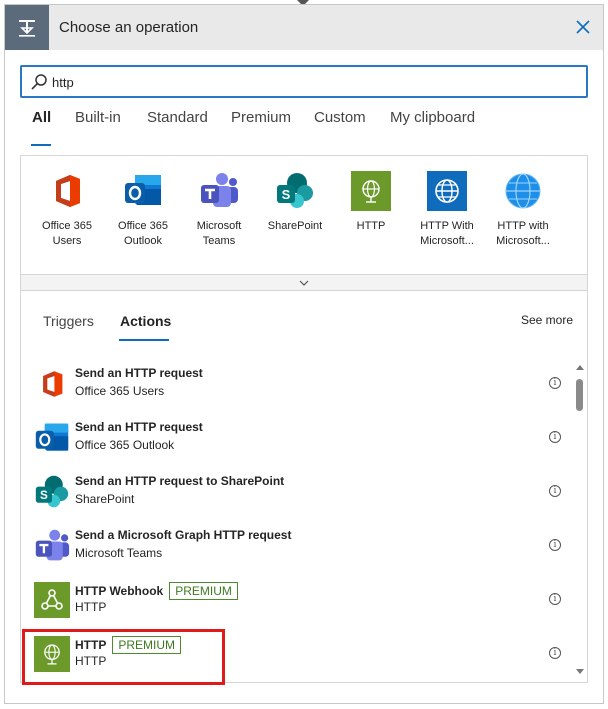 This screenshot has height=709, width=608. I want to click on scroll-down-arrow-icon, so click(580, 671).